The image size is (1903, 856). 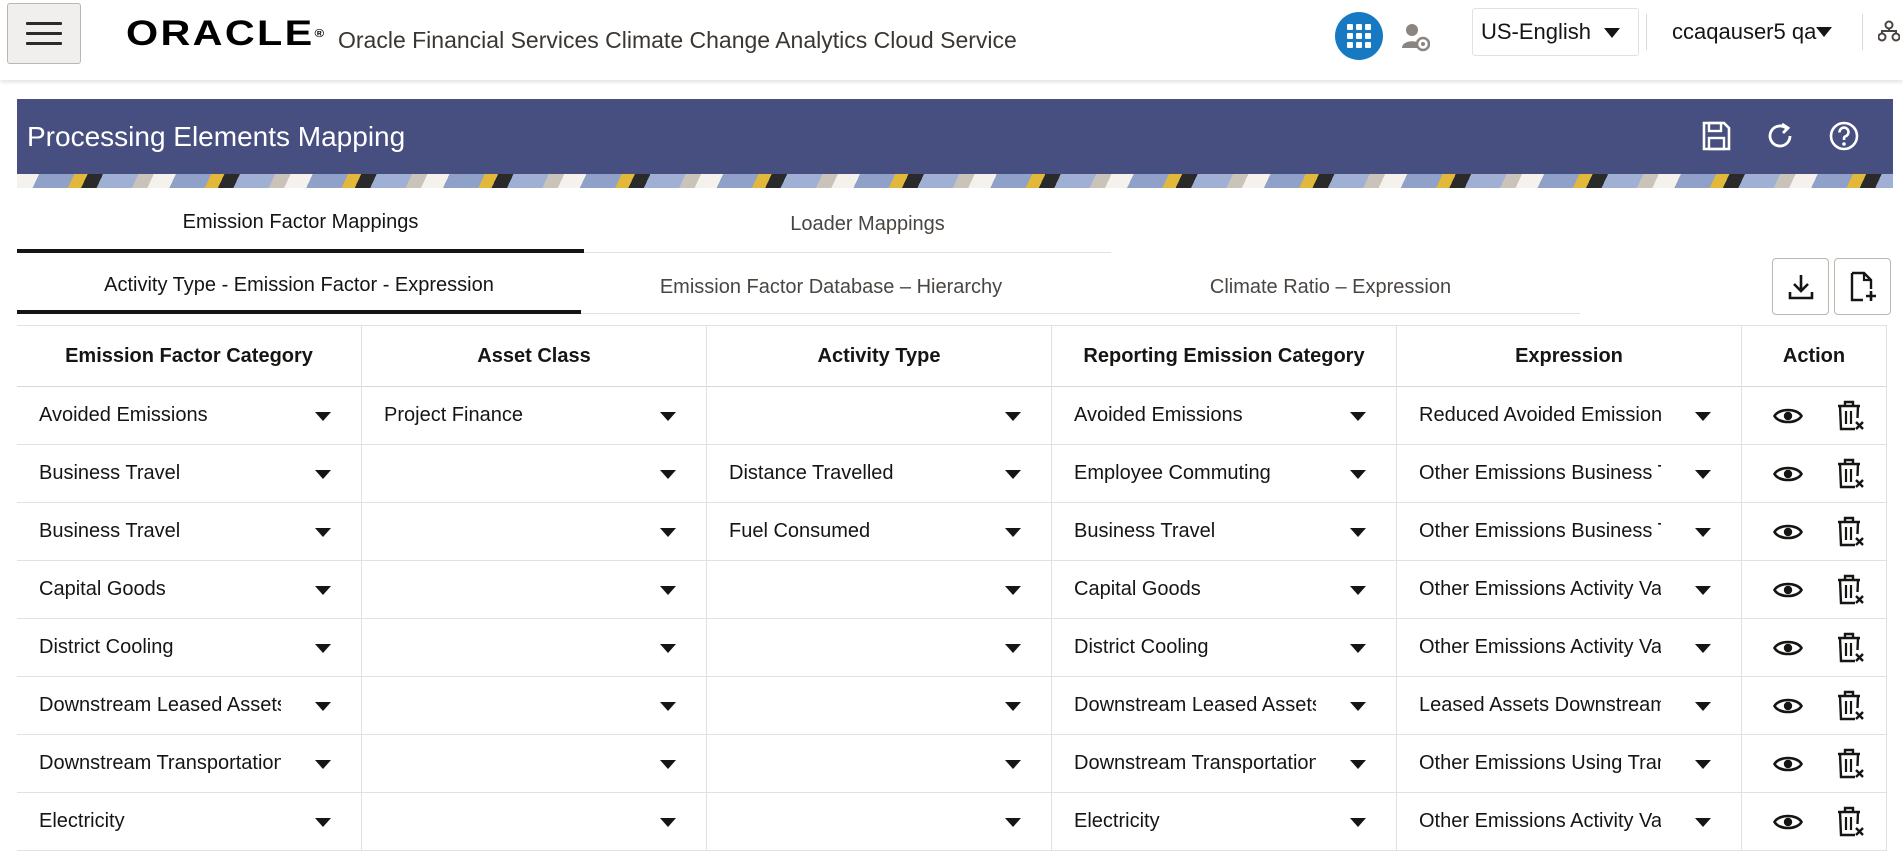 What do you see at coordinates (1569, 763) in the screenshot?
I see `expression-select: Other Emissions Using Trans` at bounding box center [1569, 763].